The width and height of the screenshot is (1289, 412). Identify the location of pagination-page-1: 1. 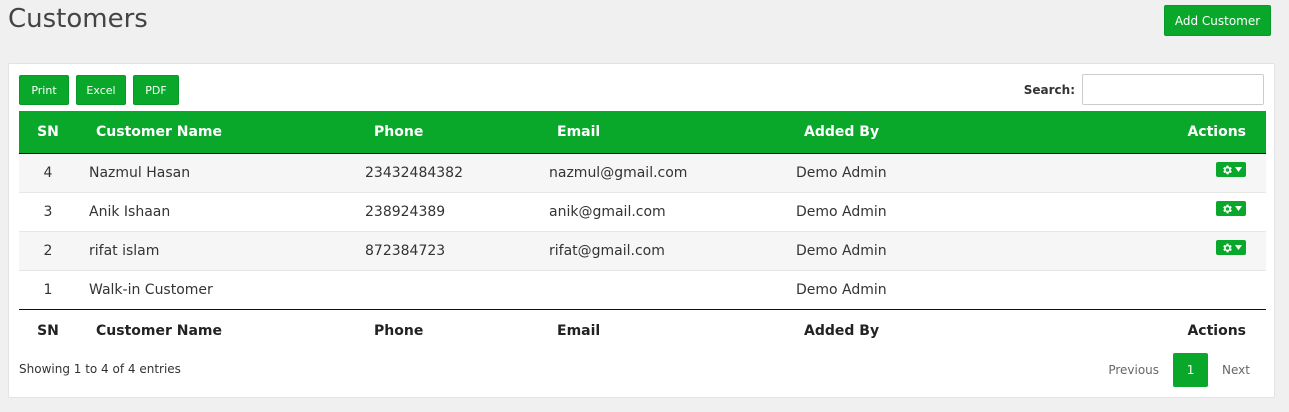
(1191, 370).